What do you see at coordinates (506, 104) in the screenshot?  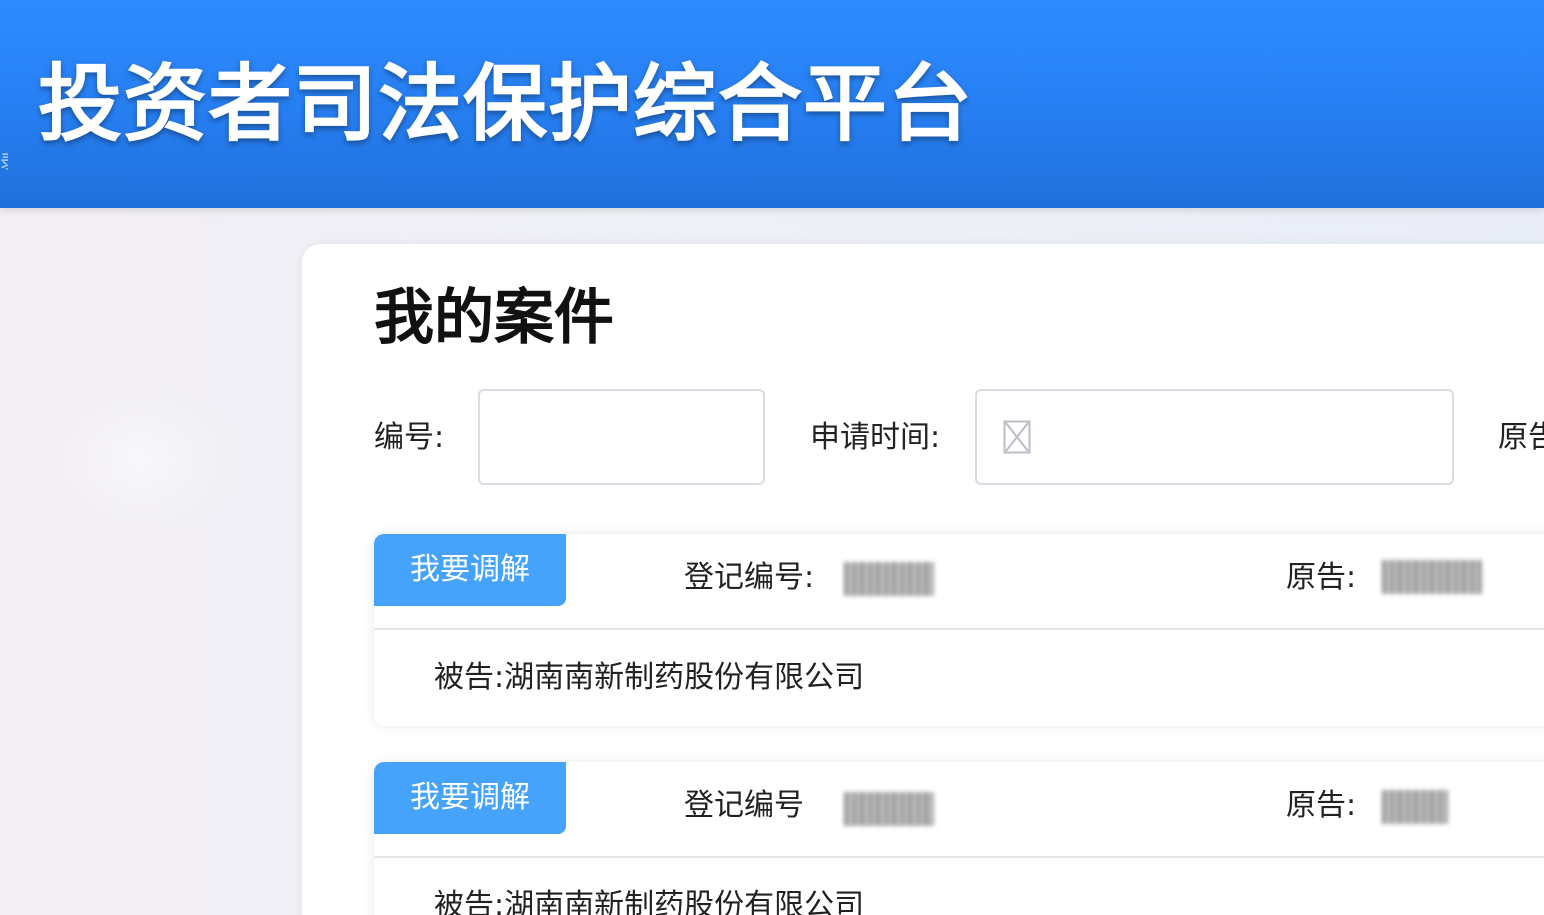 I see `platform-title: 投资者司法保护综合平台` at bounding box center [506, 104].